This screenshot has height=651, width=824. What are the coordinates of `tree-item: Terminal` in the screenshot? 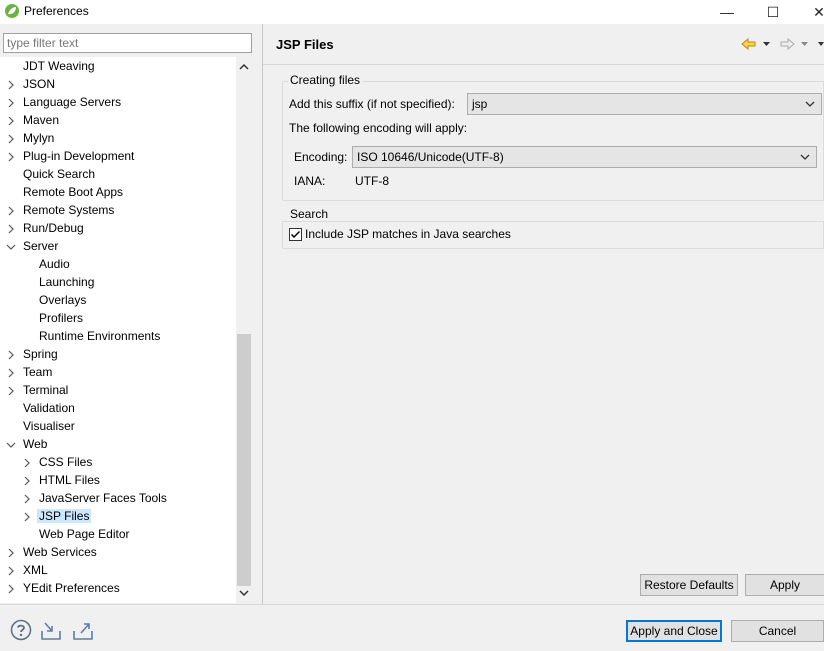 It's located at (118, 391).